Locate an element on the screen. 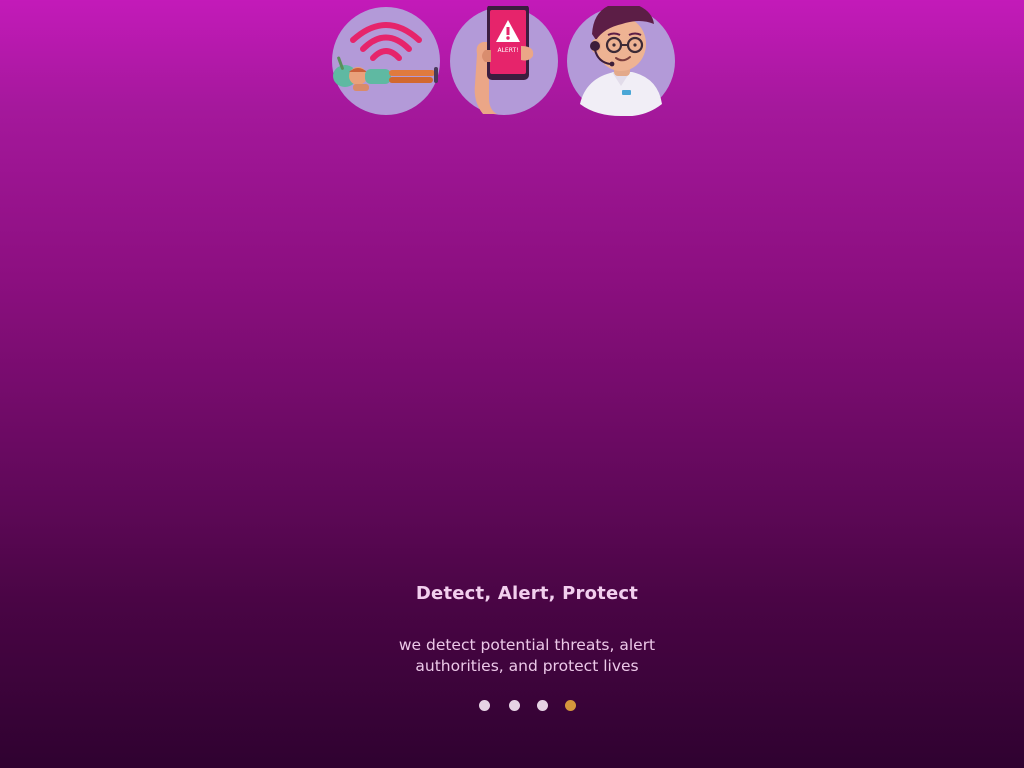 Image resolution: width=1024 pixels, height=768 pixels. illustration-row: ALERT! is located at coordinates (503, 61).